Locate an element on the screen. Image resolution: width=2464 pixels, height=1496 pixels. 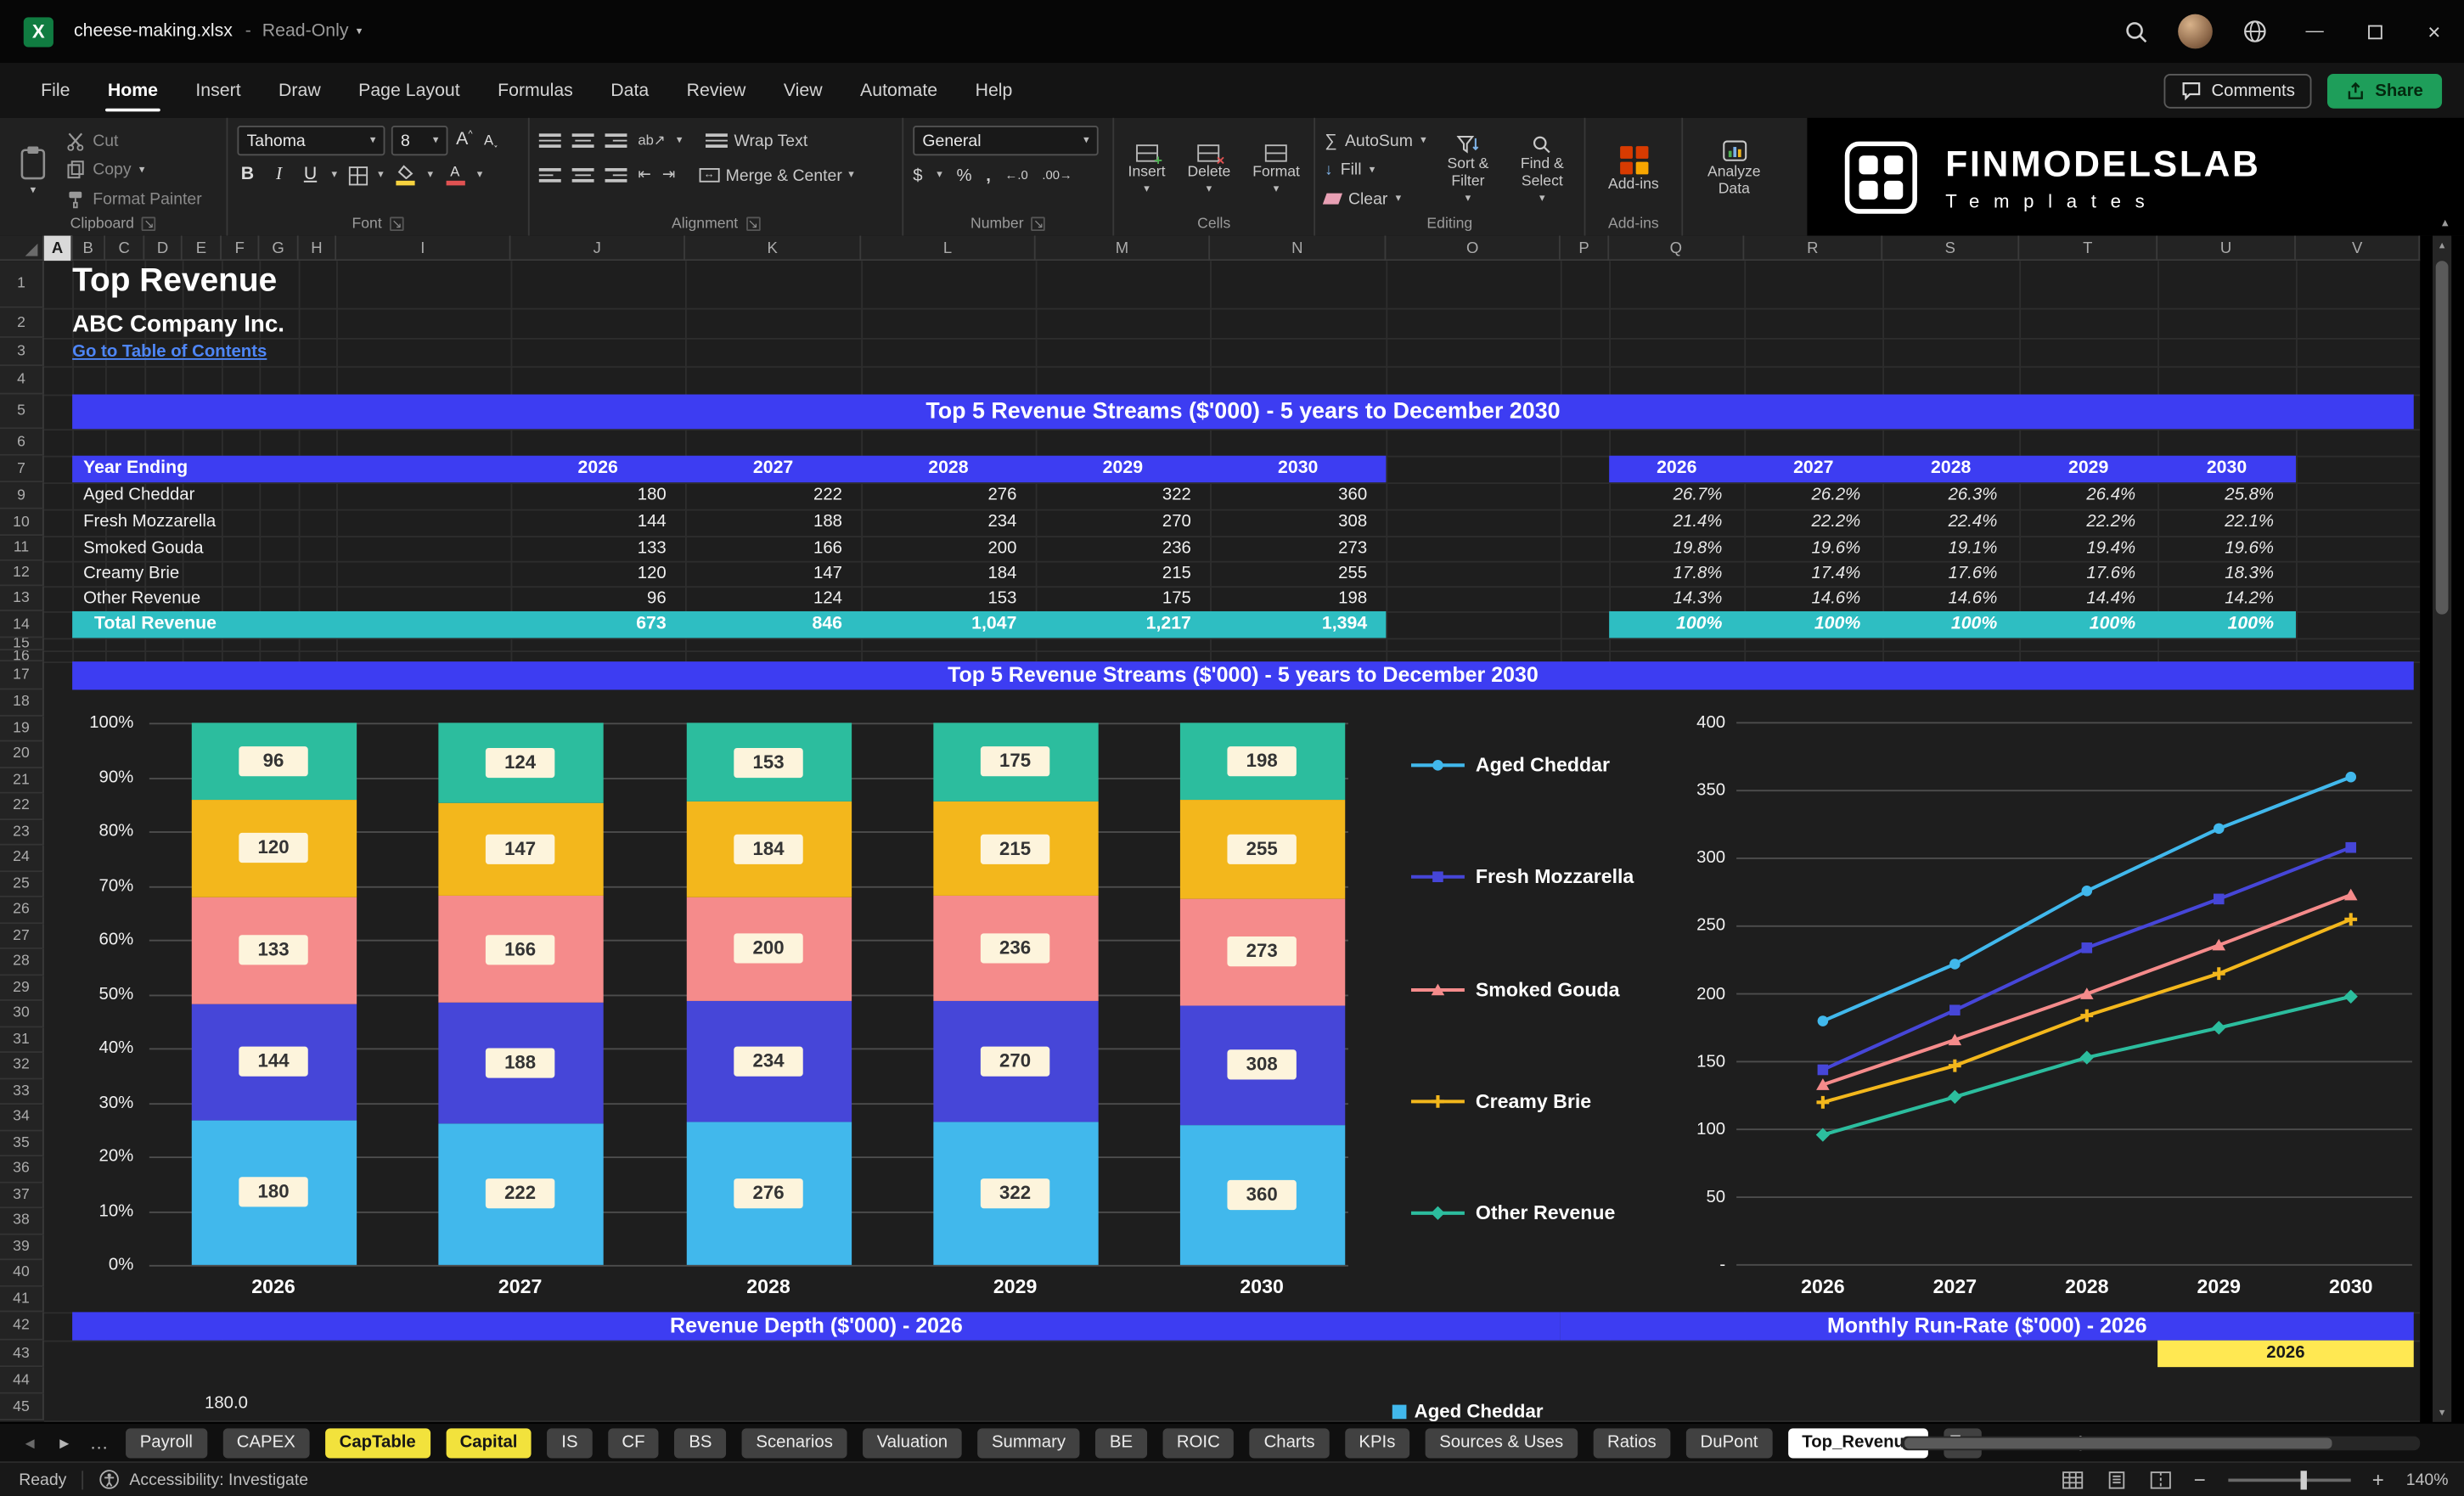
share-button: Share is located at coordinates (2385, 90).